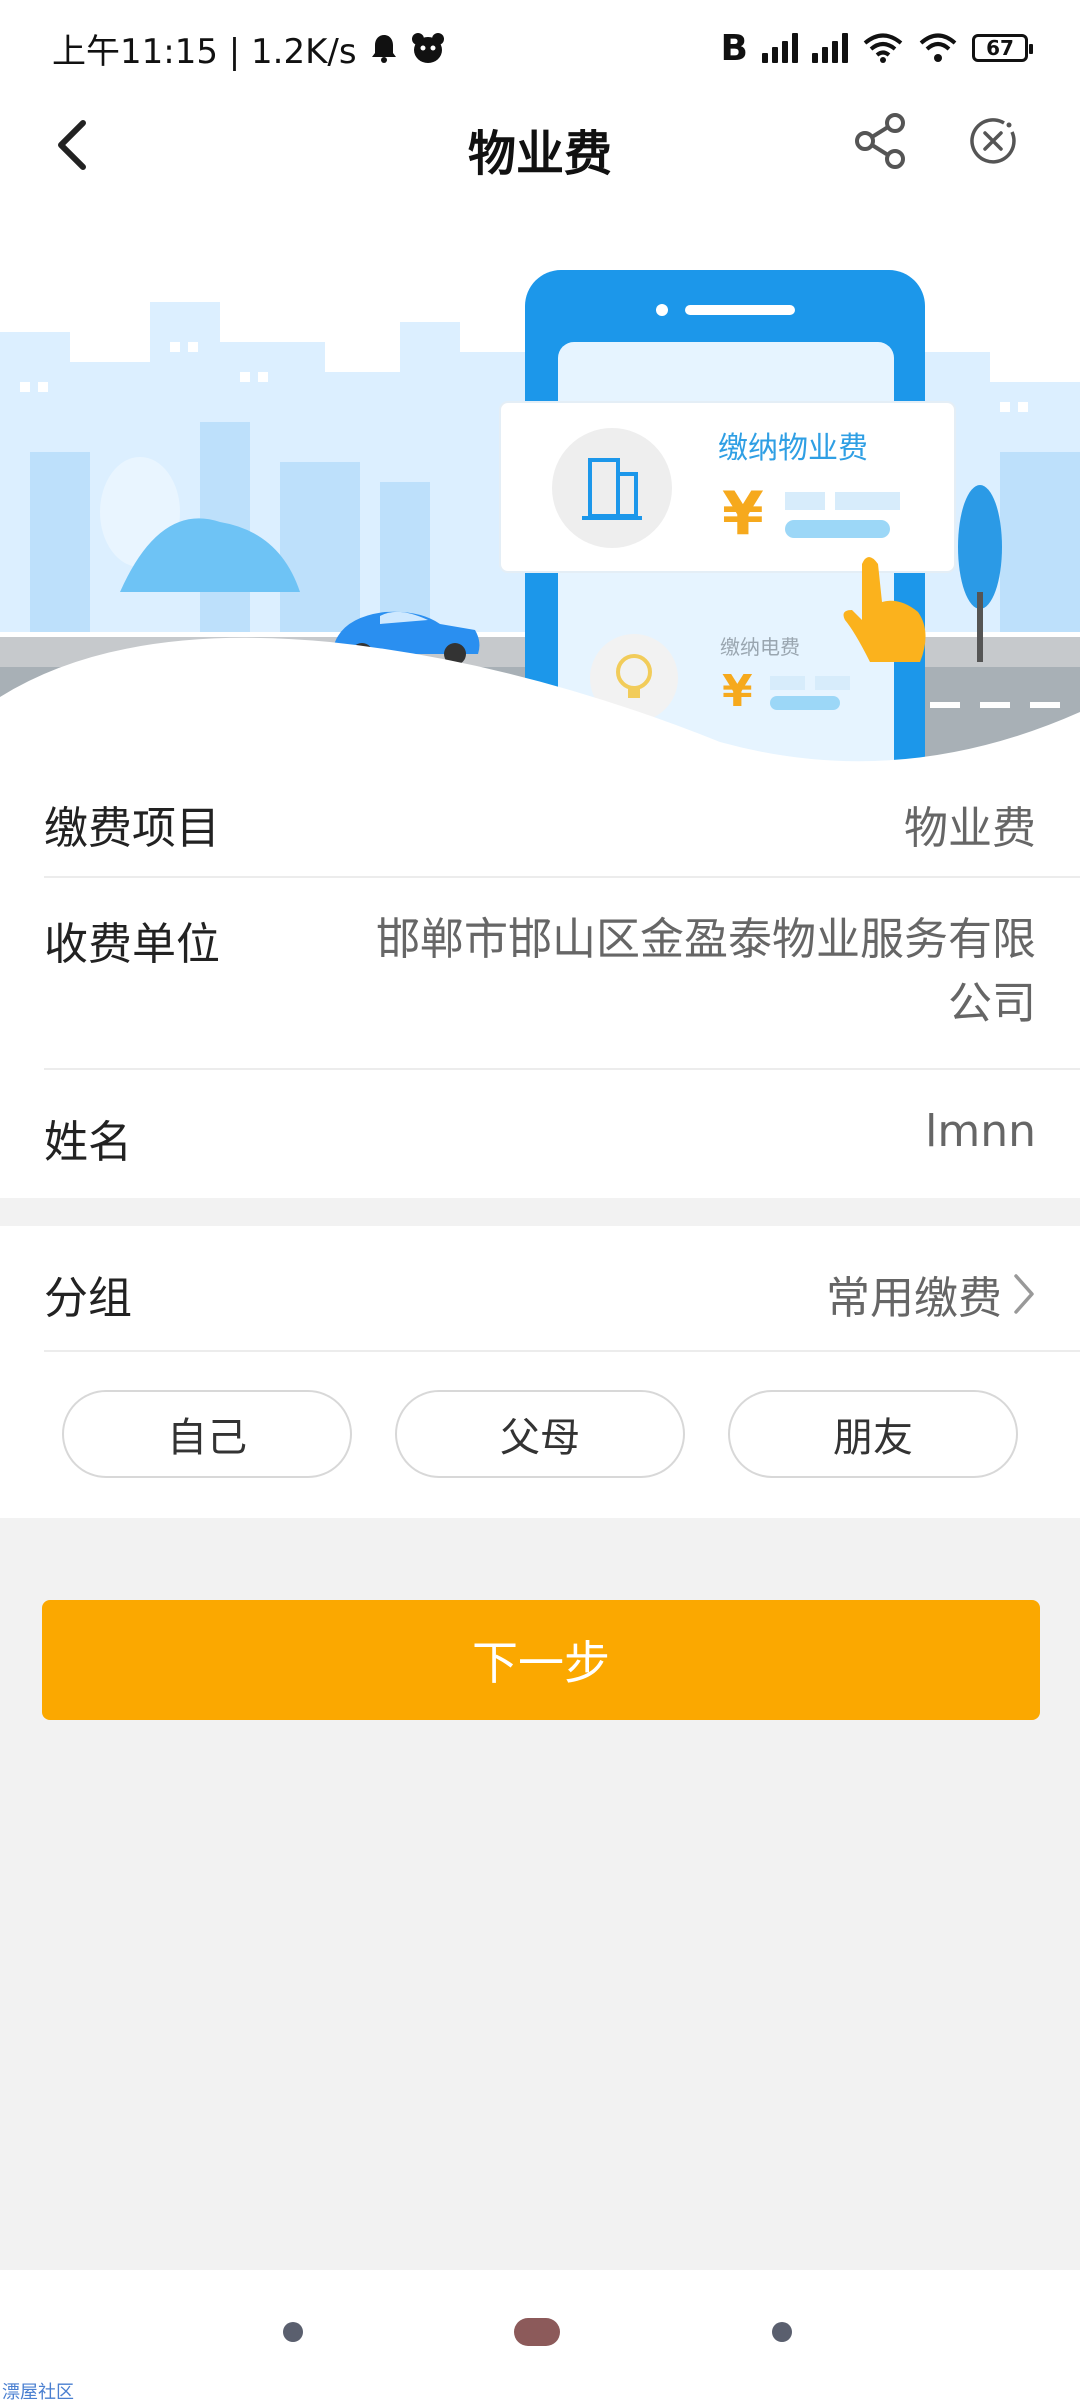 The width and height of the screenshot is (1080, 2400). Describe the element at coordinates (1024, 1294) in the screenshot. I see `chevron-right-icon` at that location.